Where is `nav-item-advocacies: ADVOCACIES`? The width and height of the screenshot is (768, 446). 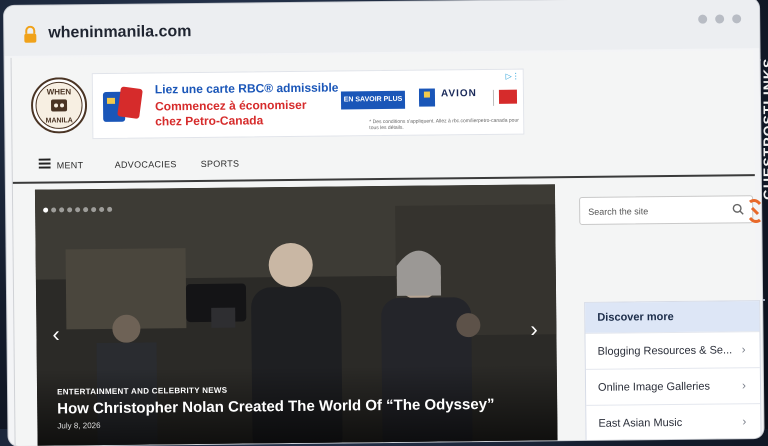
nav-item-advocacies: ADVOCACIES is located at coordinates (146, 164).